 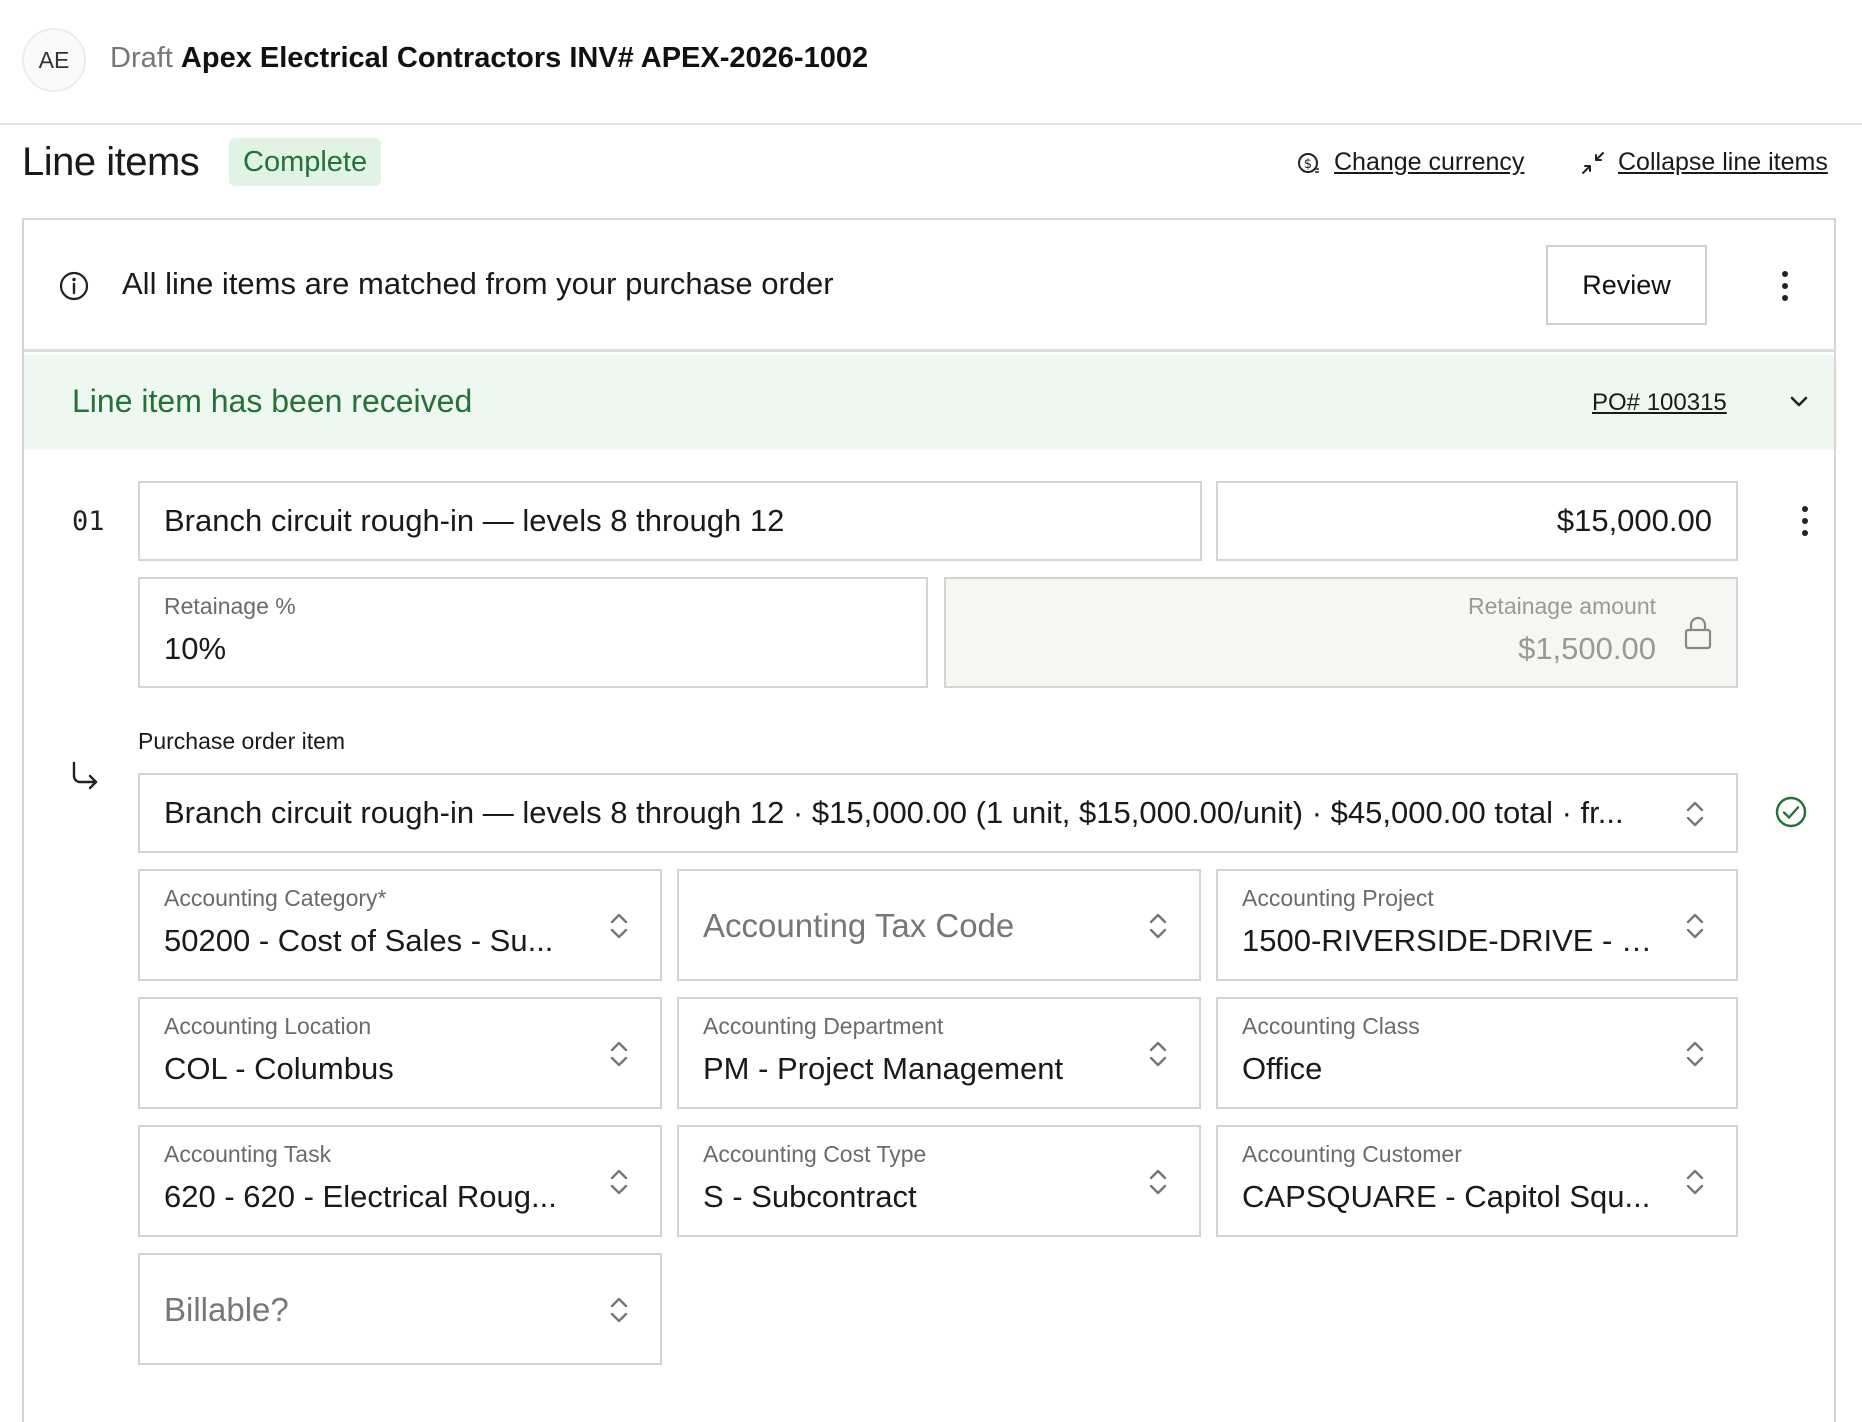 I want to click on chevron-down-icon, so click(x=1799, y=402).